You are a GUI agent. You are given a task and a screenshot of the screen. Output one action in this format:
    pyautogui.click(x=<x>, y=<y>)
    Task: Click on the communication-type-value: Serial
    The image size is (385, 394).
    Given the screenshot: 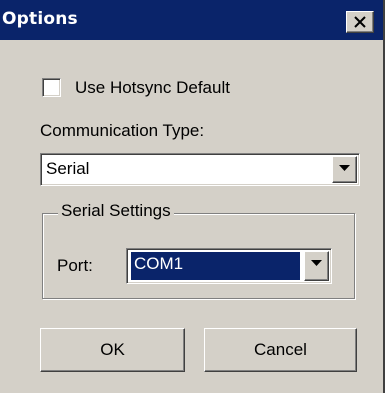 What is the action you would take?
    pyautogui.click(x=68, y=168)
    